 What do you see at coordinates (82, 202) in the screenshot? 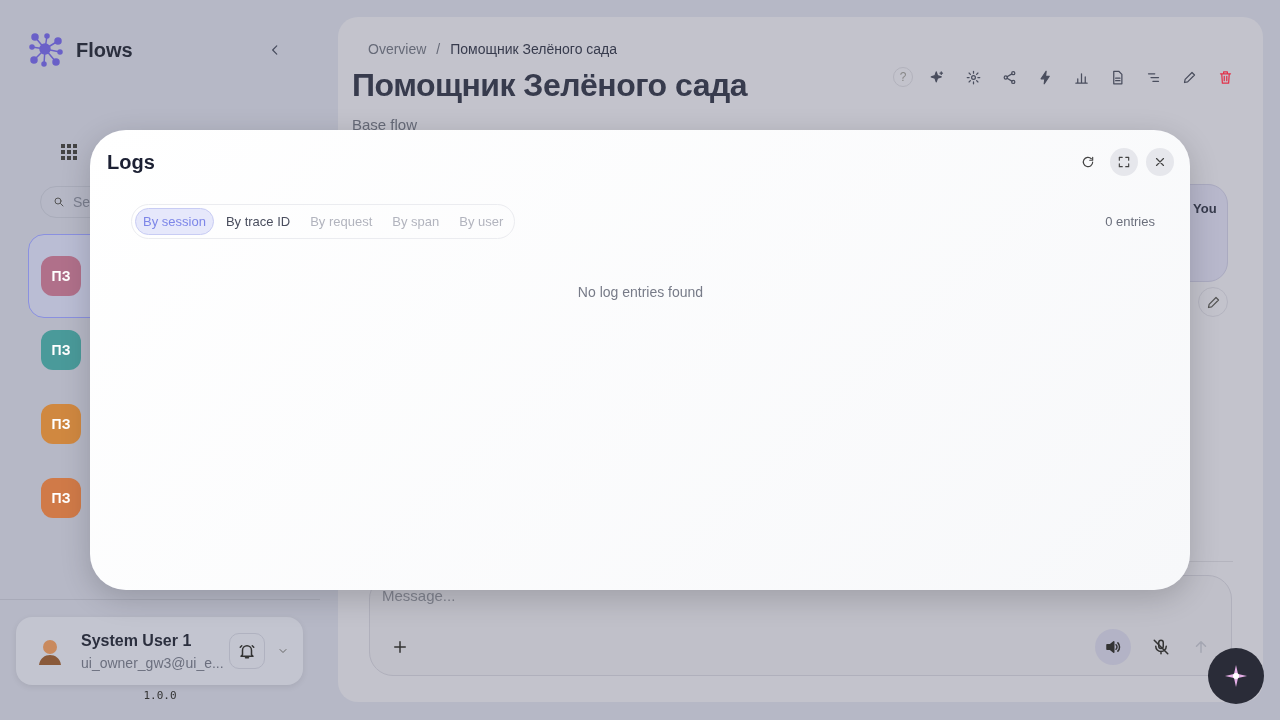
I see `search-placeholder: Se` at bounding box center [82, 202].